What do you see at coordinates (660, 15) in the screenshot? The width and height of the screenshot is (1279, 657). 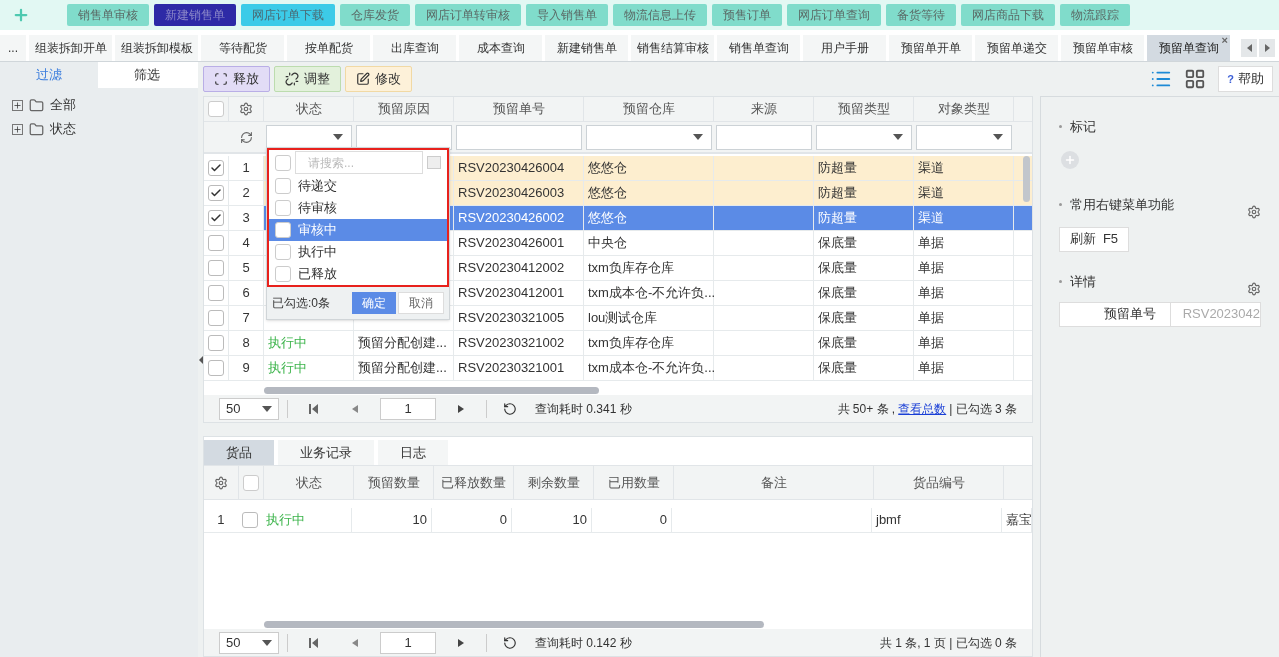 I see `nav-button: 物流信息上传` at bounding box center [660, 15].